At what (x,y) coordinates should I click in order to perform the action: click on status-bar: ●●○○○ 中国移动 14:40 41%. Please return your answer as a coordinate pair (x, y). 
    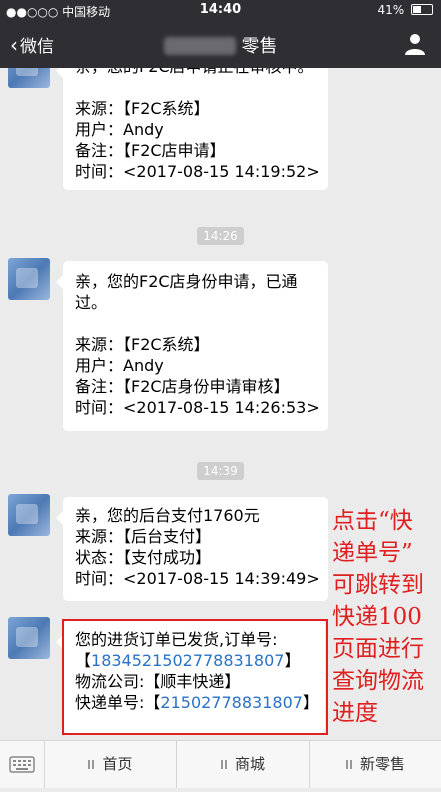
    Looking at the image, I should click on (220, 10).